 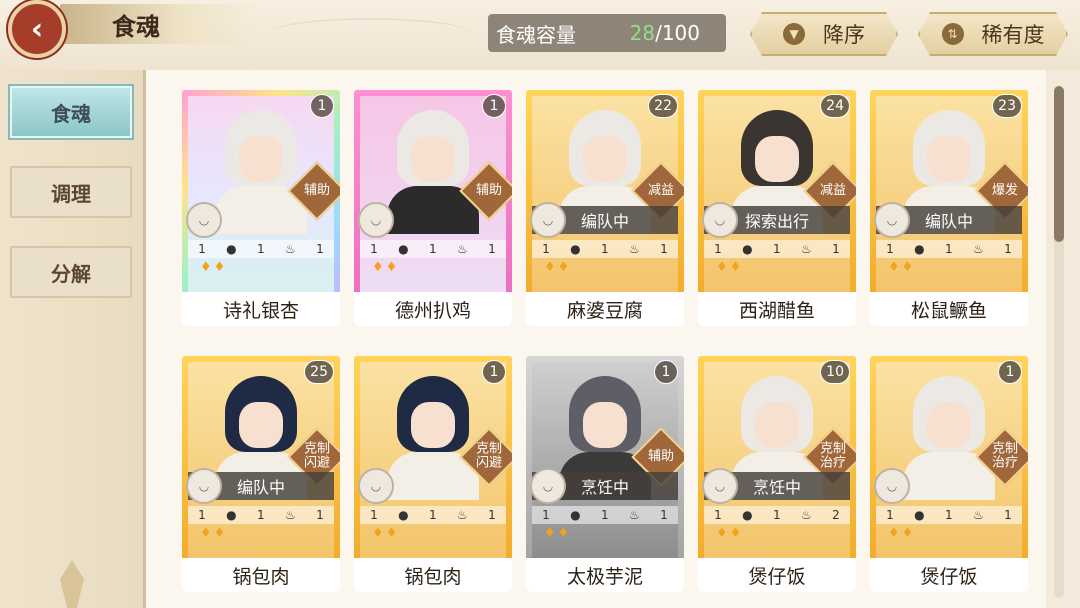 What do you see at coordinates (777, 309) in the screenshot?
I see `card-name: 西湖醋鱼` at bounding box center [777, 309].